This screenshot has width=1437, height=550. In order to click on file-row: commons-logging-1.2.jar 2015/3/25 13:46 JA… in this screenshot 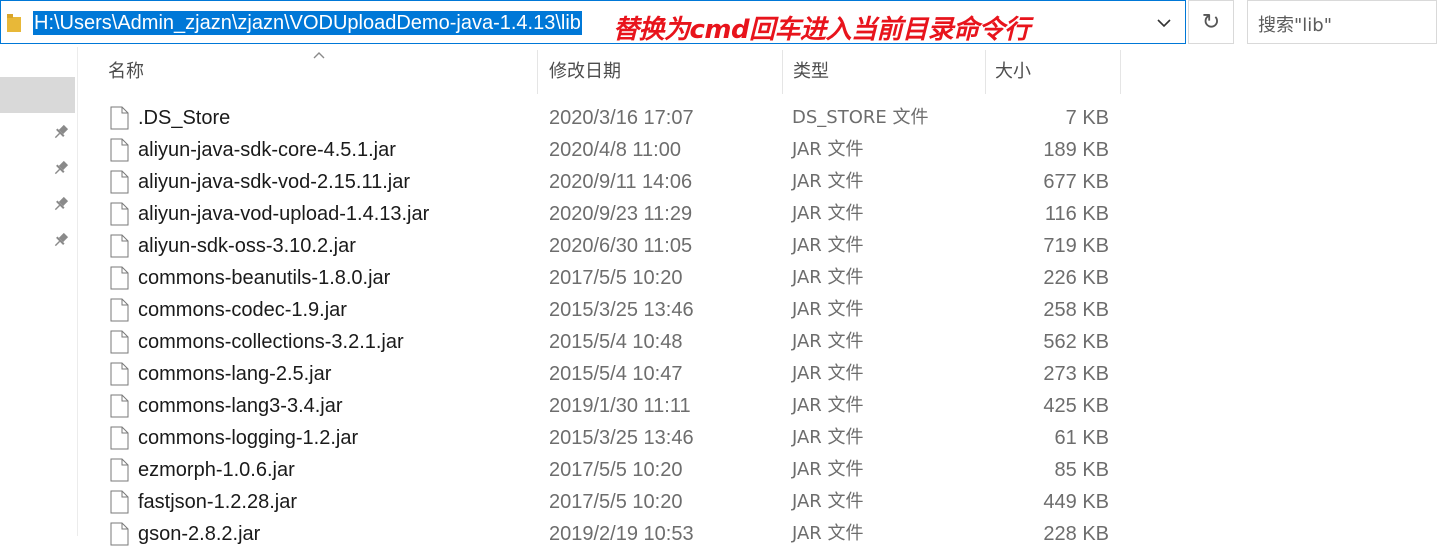, I will do `click(610, 438)`.